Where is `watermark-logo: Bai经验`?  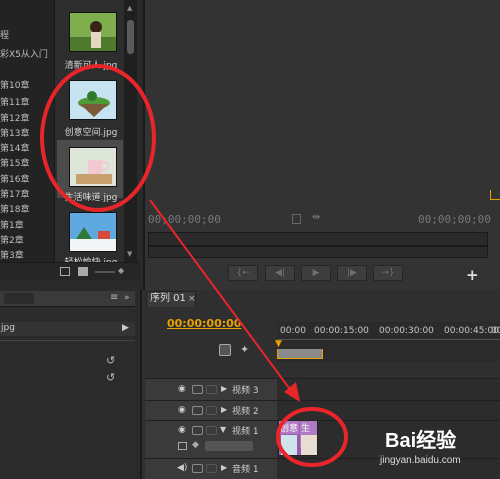
watermark-logo: Bai经验 is located at coordinates (421, 441).